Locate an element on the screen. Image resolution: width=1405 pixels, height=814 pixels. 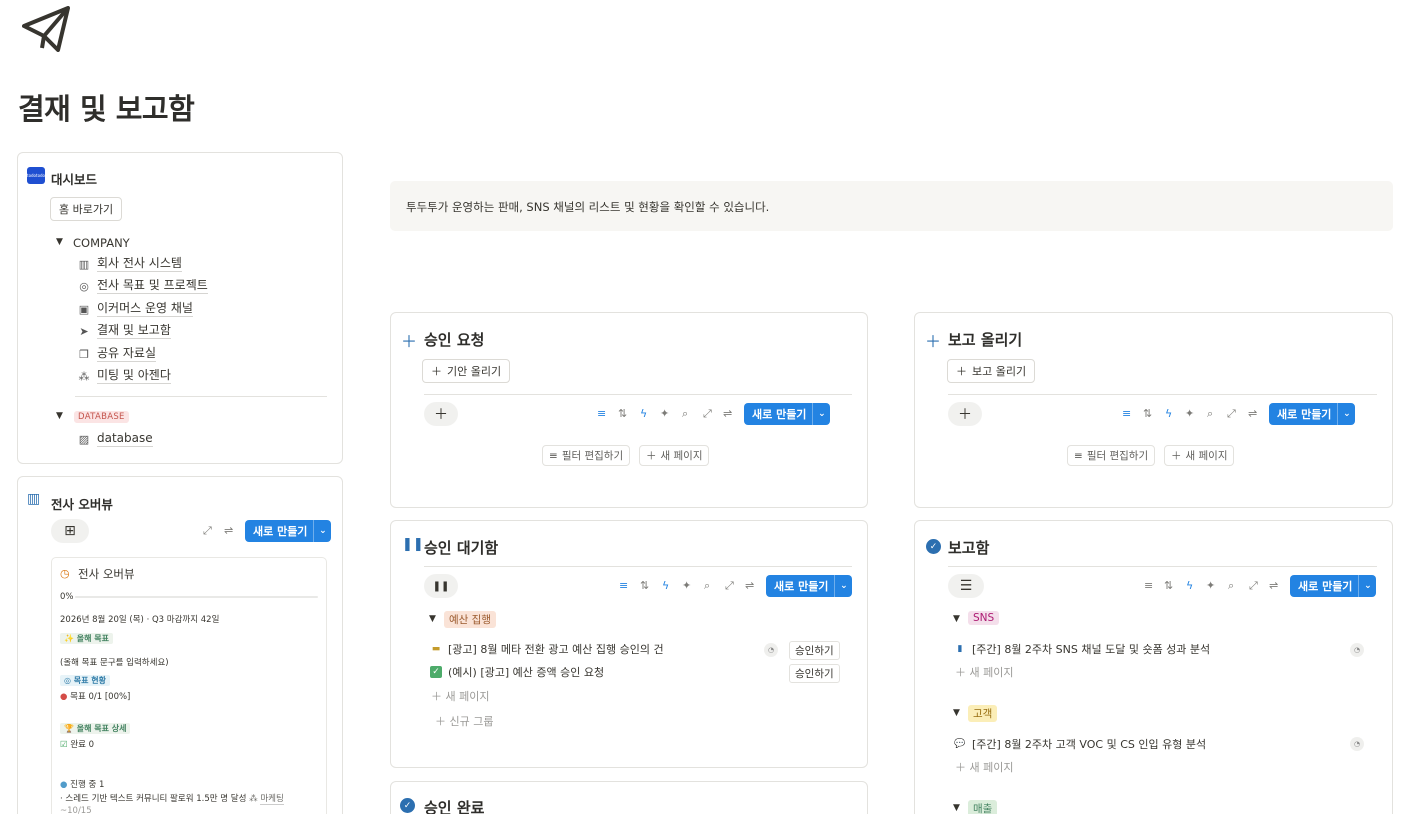
approval-done-title: 승인 완료 is located at coordinates (454, 806).